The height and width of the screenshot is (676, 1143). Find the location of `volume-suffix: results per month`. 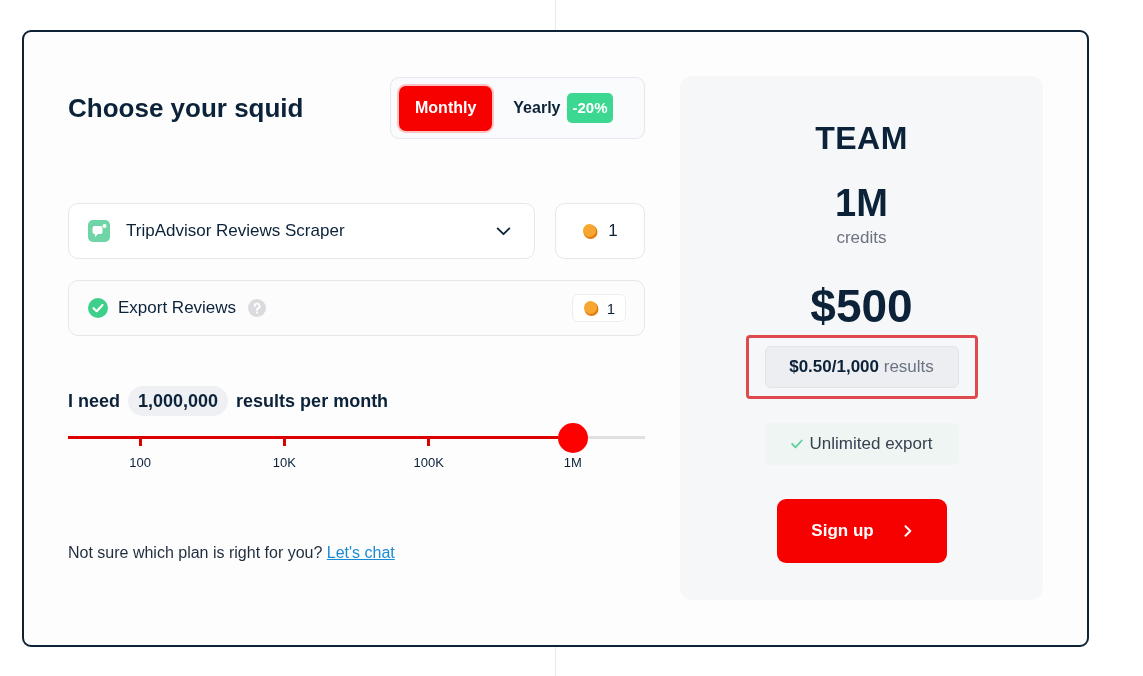

volume-suffix: results per month is located at coordinates (312, 401).